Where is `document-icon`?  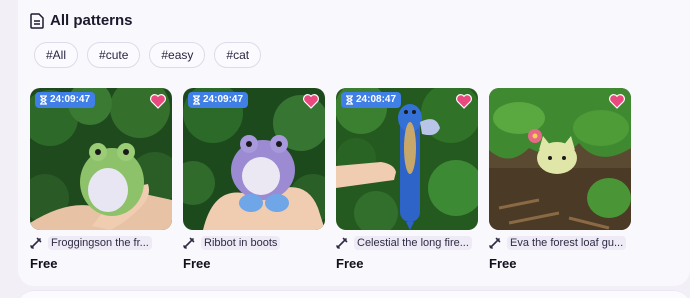 document-icon is located at coordinates (37, 20).